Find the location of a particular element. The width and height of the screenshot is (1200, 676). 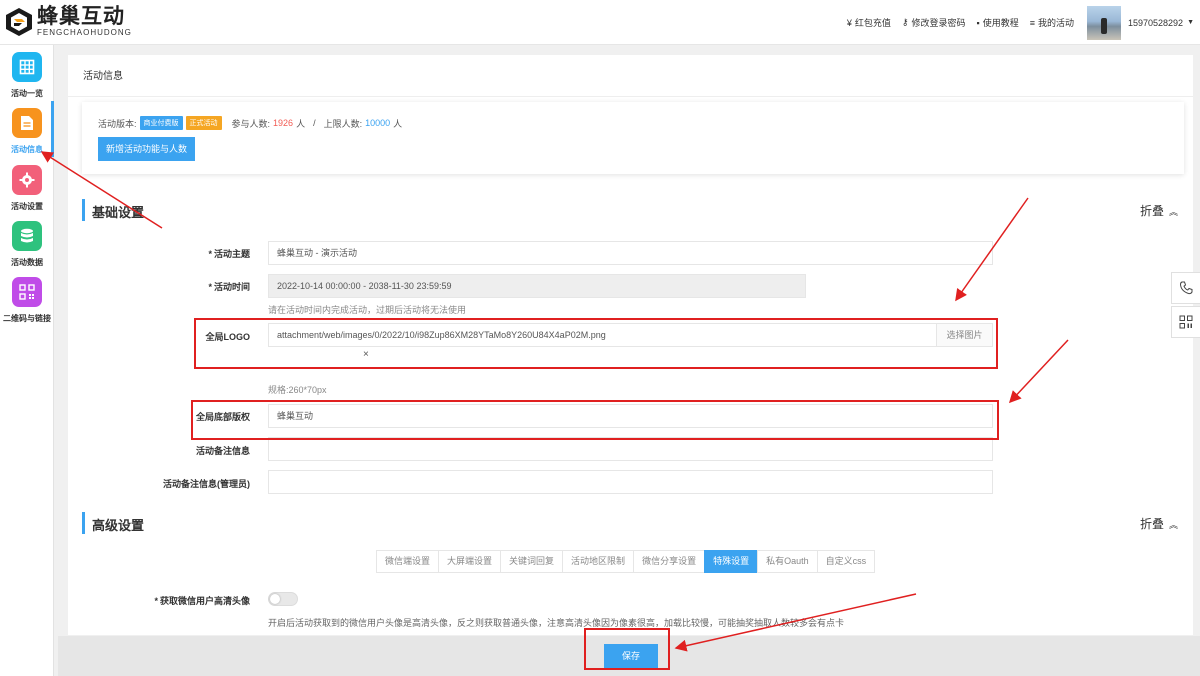

avatar is located at coordinates (1104, 22).